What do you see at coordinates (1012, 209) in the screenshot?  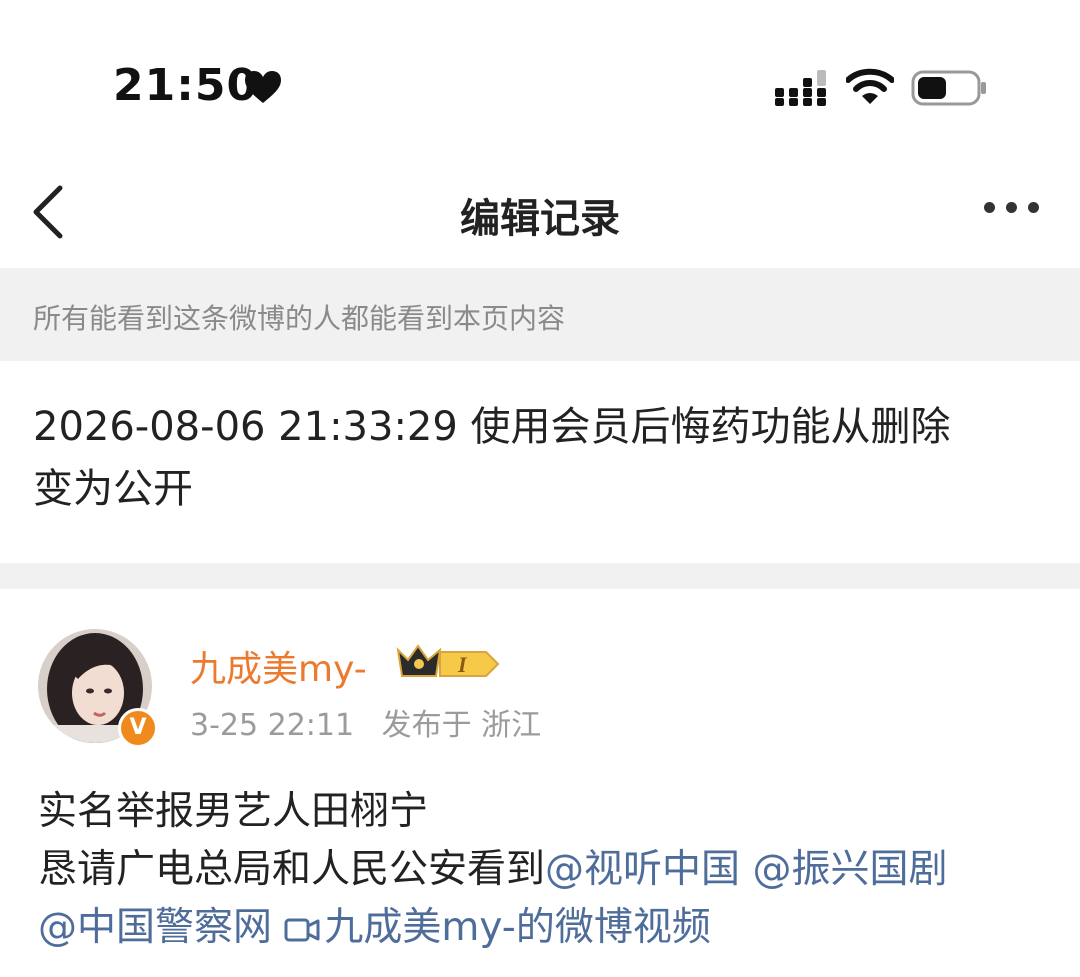 I see `more-icon` at bounding box center [1012, 209].